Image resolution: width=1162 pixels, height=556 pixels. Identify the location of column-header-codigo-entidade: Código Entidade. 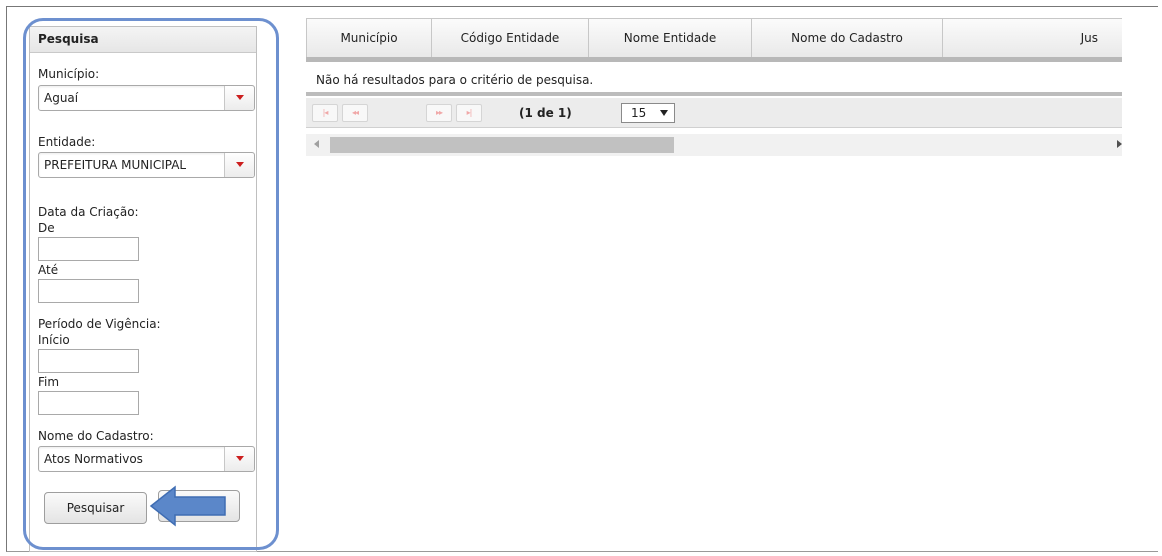
(510, 38).